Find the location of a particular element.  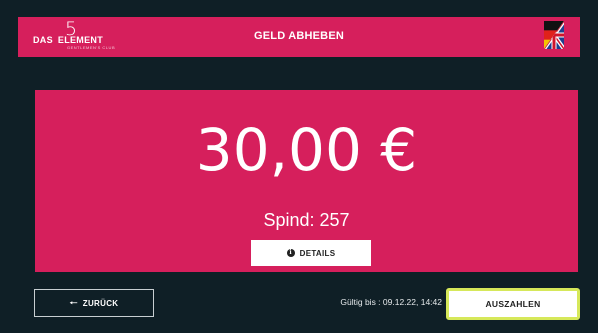

details-button: i DETAILS is located at coordinates (311, 253).